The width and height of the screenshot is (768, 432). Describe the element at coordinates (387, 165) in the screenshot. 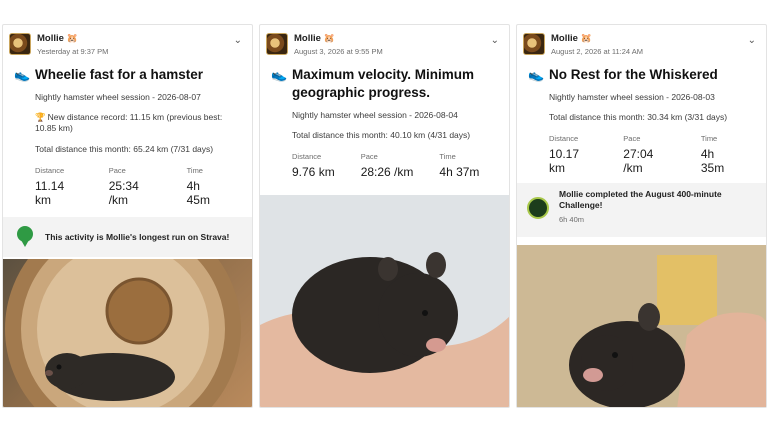

I see `stat-pace: Pace 28:26 /km` at that location.